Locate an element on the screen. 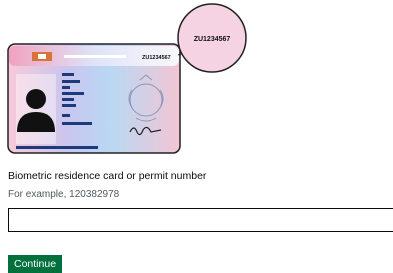  brp-number-input is located at coordinates (200, 220).